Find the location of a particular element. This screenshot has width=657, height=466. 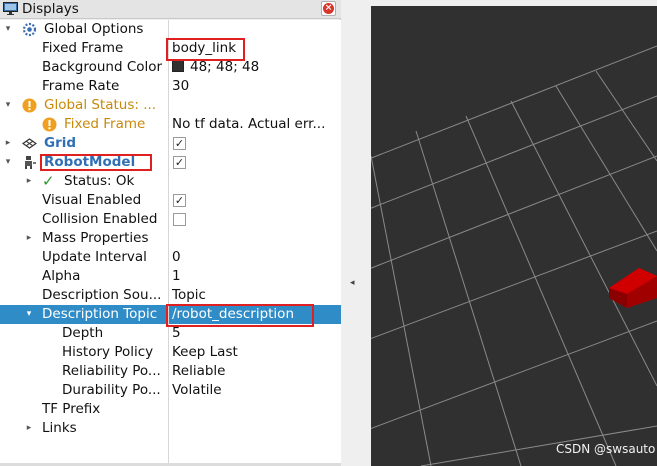

panel-title: Displays is located at coordinates (50, 9).